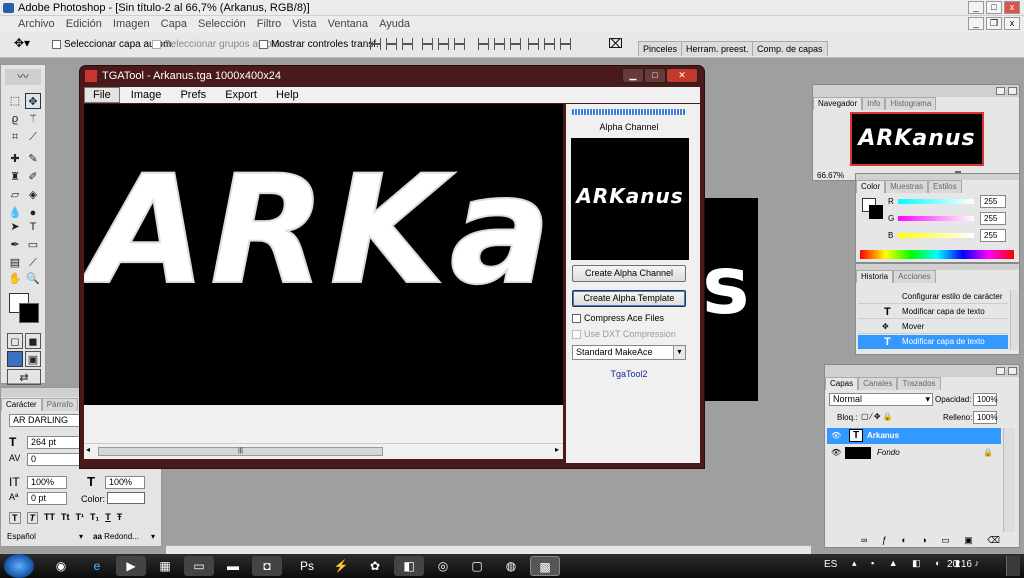 Image resolution: width=1024 pixels, height=578 pixels. What do you see at coordinates (102, 95) in the screenshot?
I see `tga-menu-file: File` at bounding box center [102, 95].